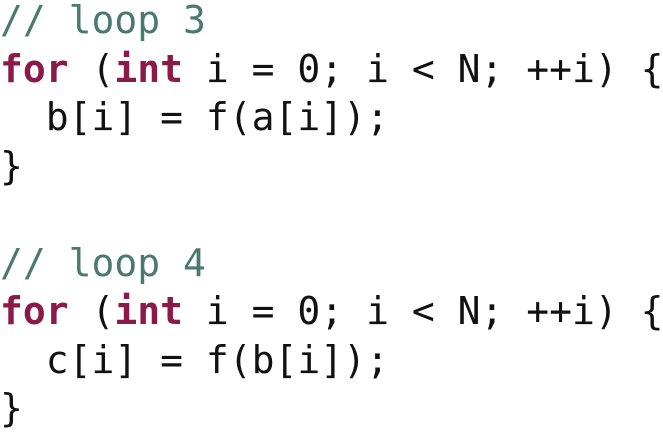  I want to click on code-line-comment-loop-4: // loop 4, so click(331, 263).